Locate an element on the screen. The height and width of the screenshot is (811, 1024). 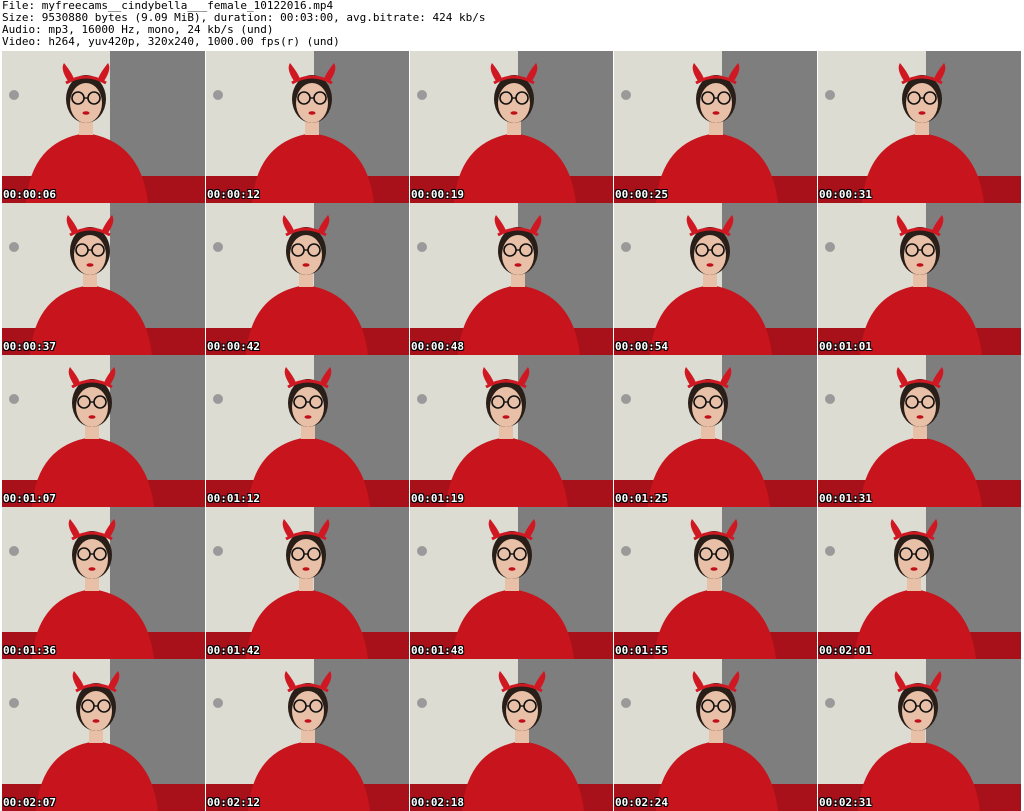
video-thumbnail: 00:01:19 is located at coordinates (511, 431).